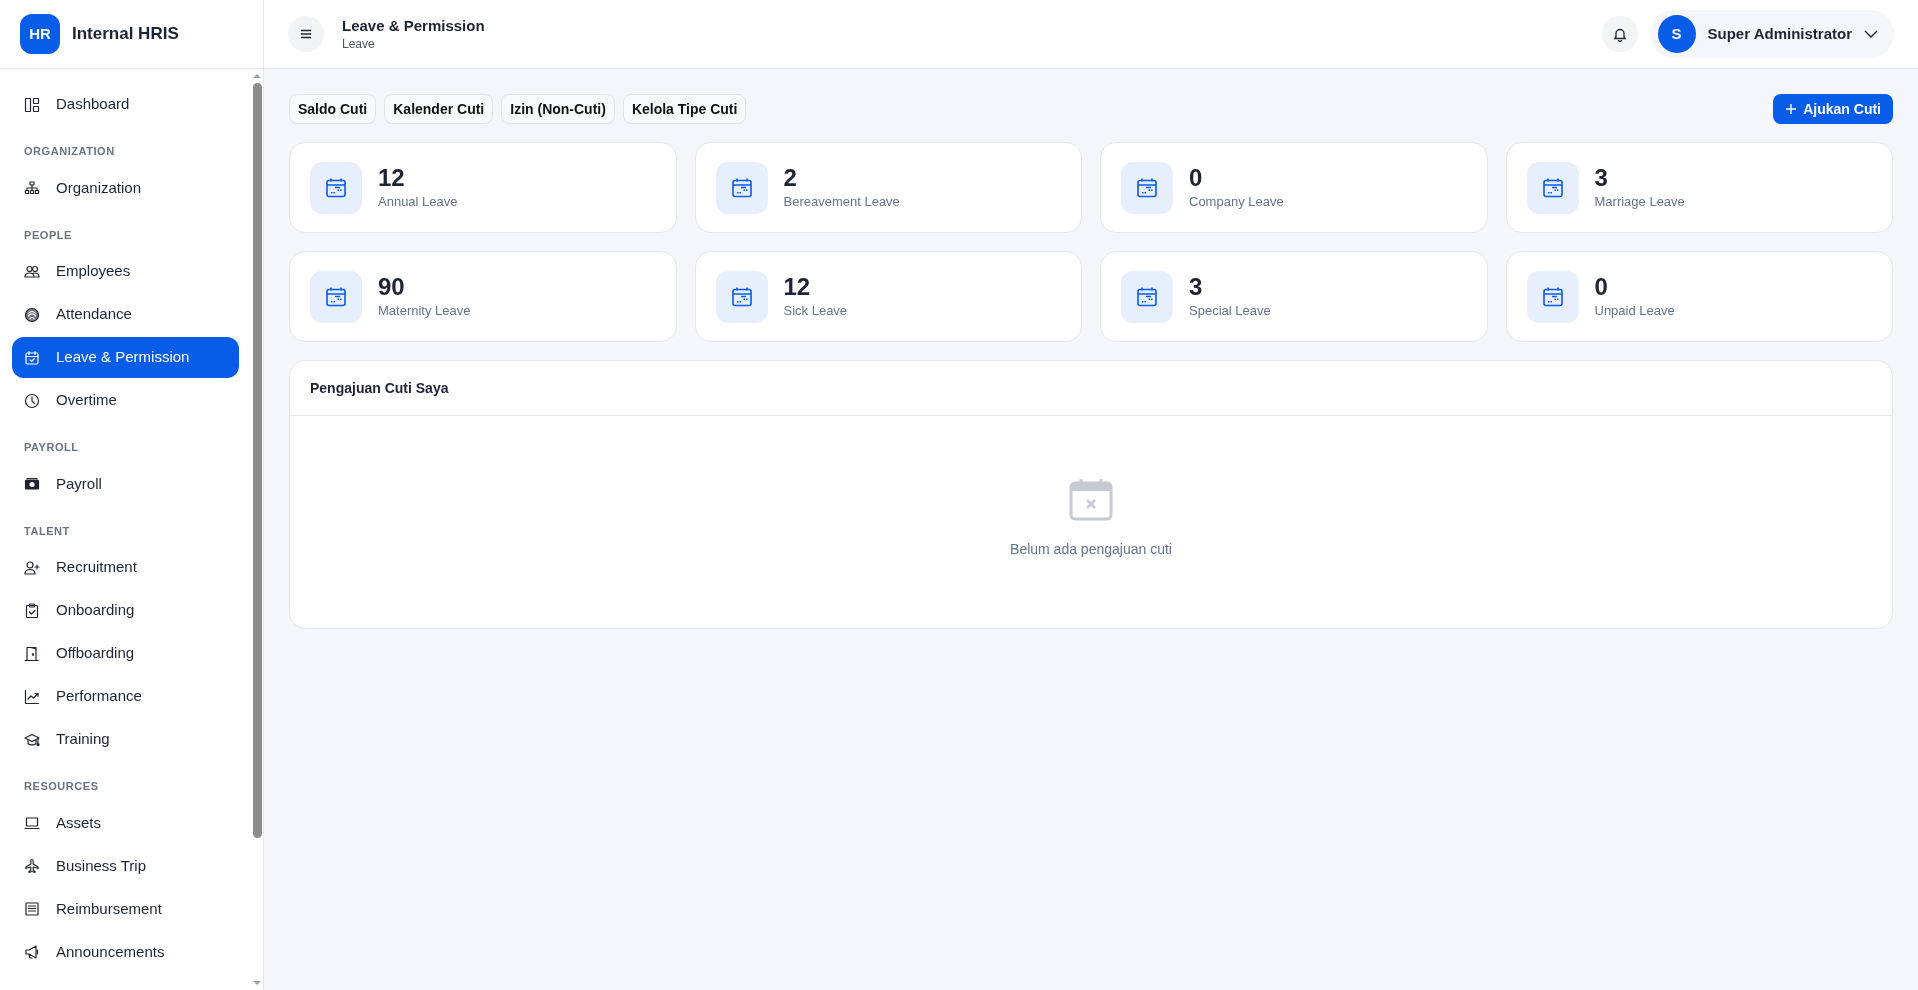 The height and width of the screenshot is (990, 1918). I want to click on nav-item: Dashboard, so click(125, 104).